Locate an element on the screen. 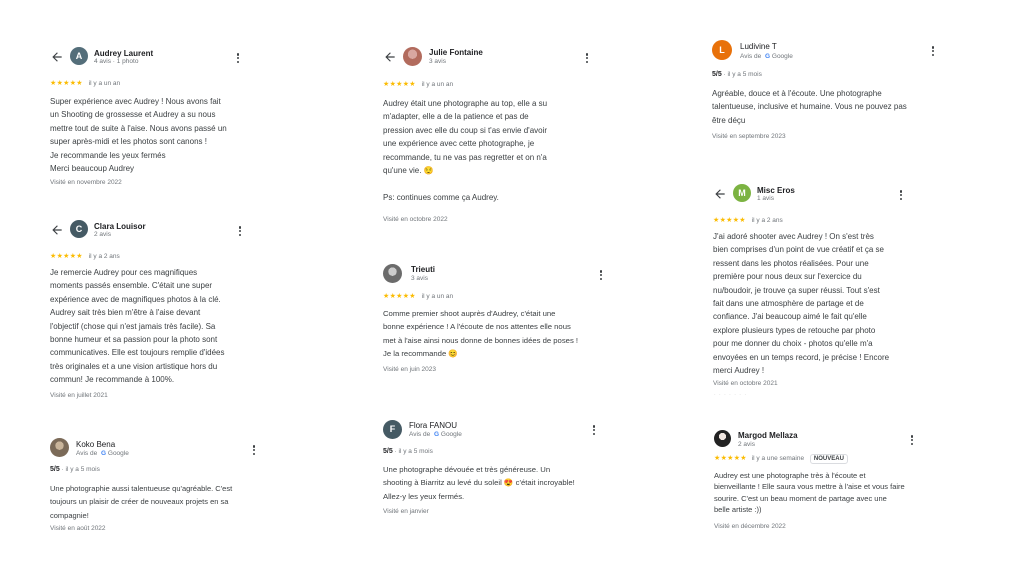 The height and width of the screenshot is (576, 1024). reviewer-name: Audrey Laurent is located at coordinates (123, 53).